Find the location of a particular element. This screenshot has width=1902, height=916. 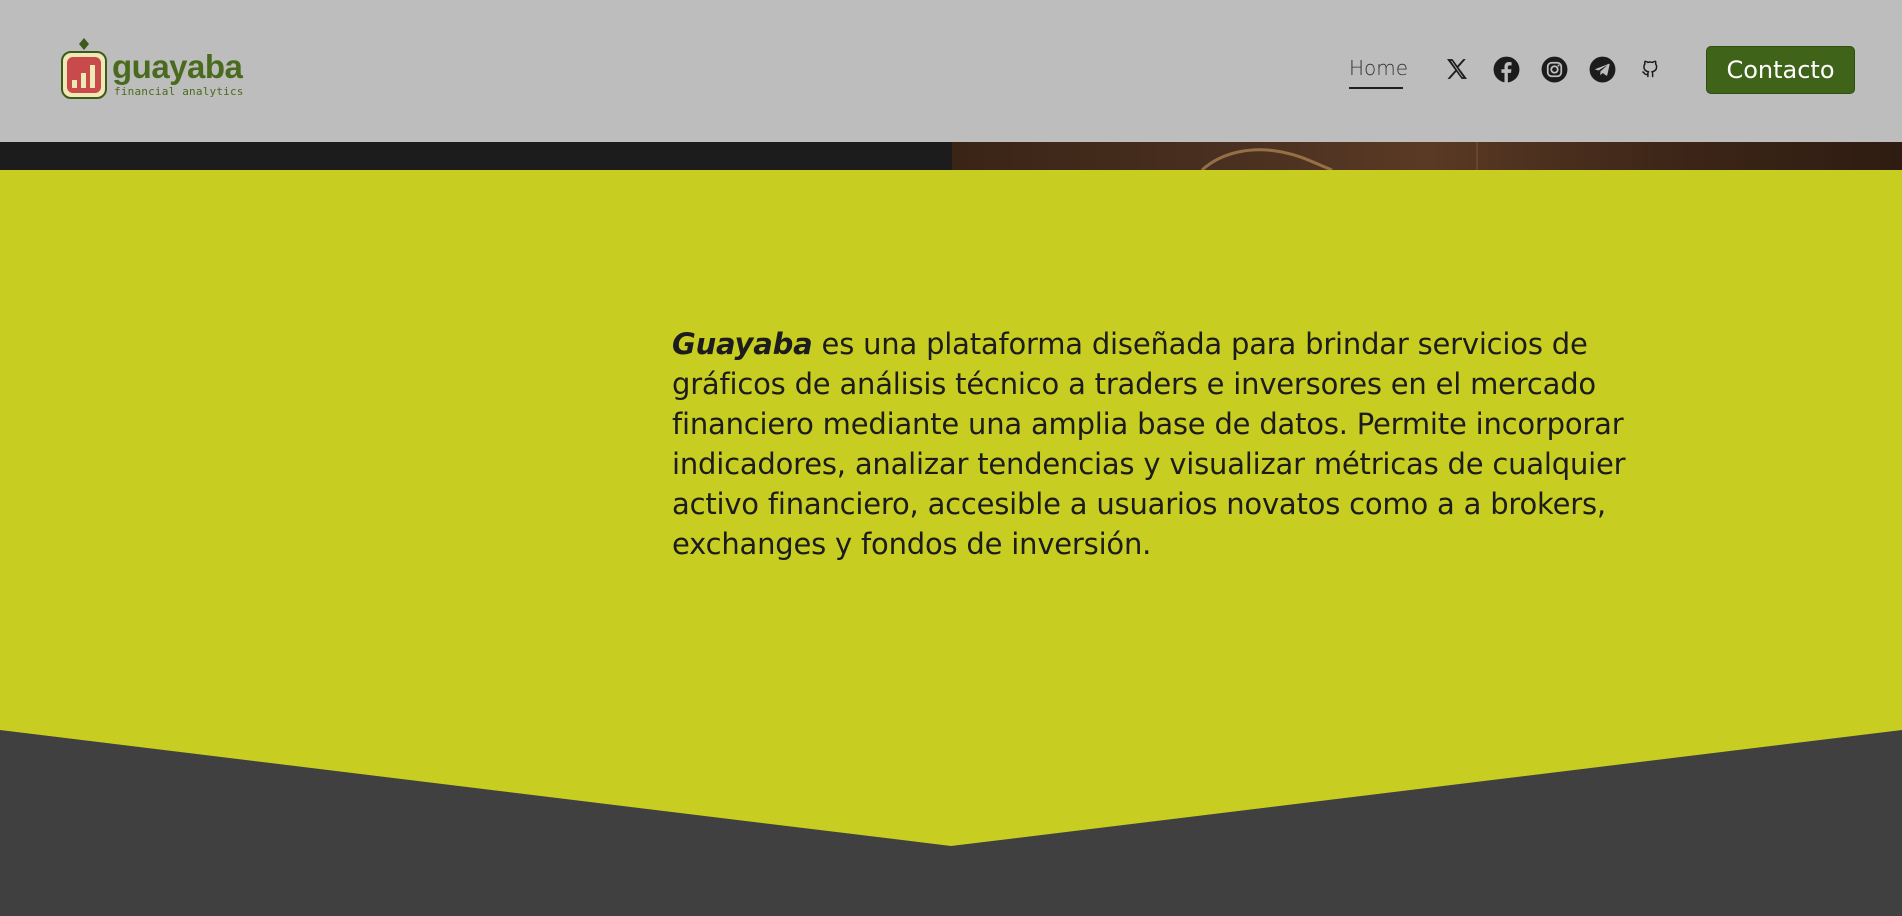

brand-logo: guayaba financial analytics is located at coordinates (152, 70).